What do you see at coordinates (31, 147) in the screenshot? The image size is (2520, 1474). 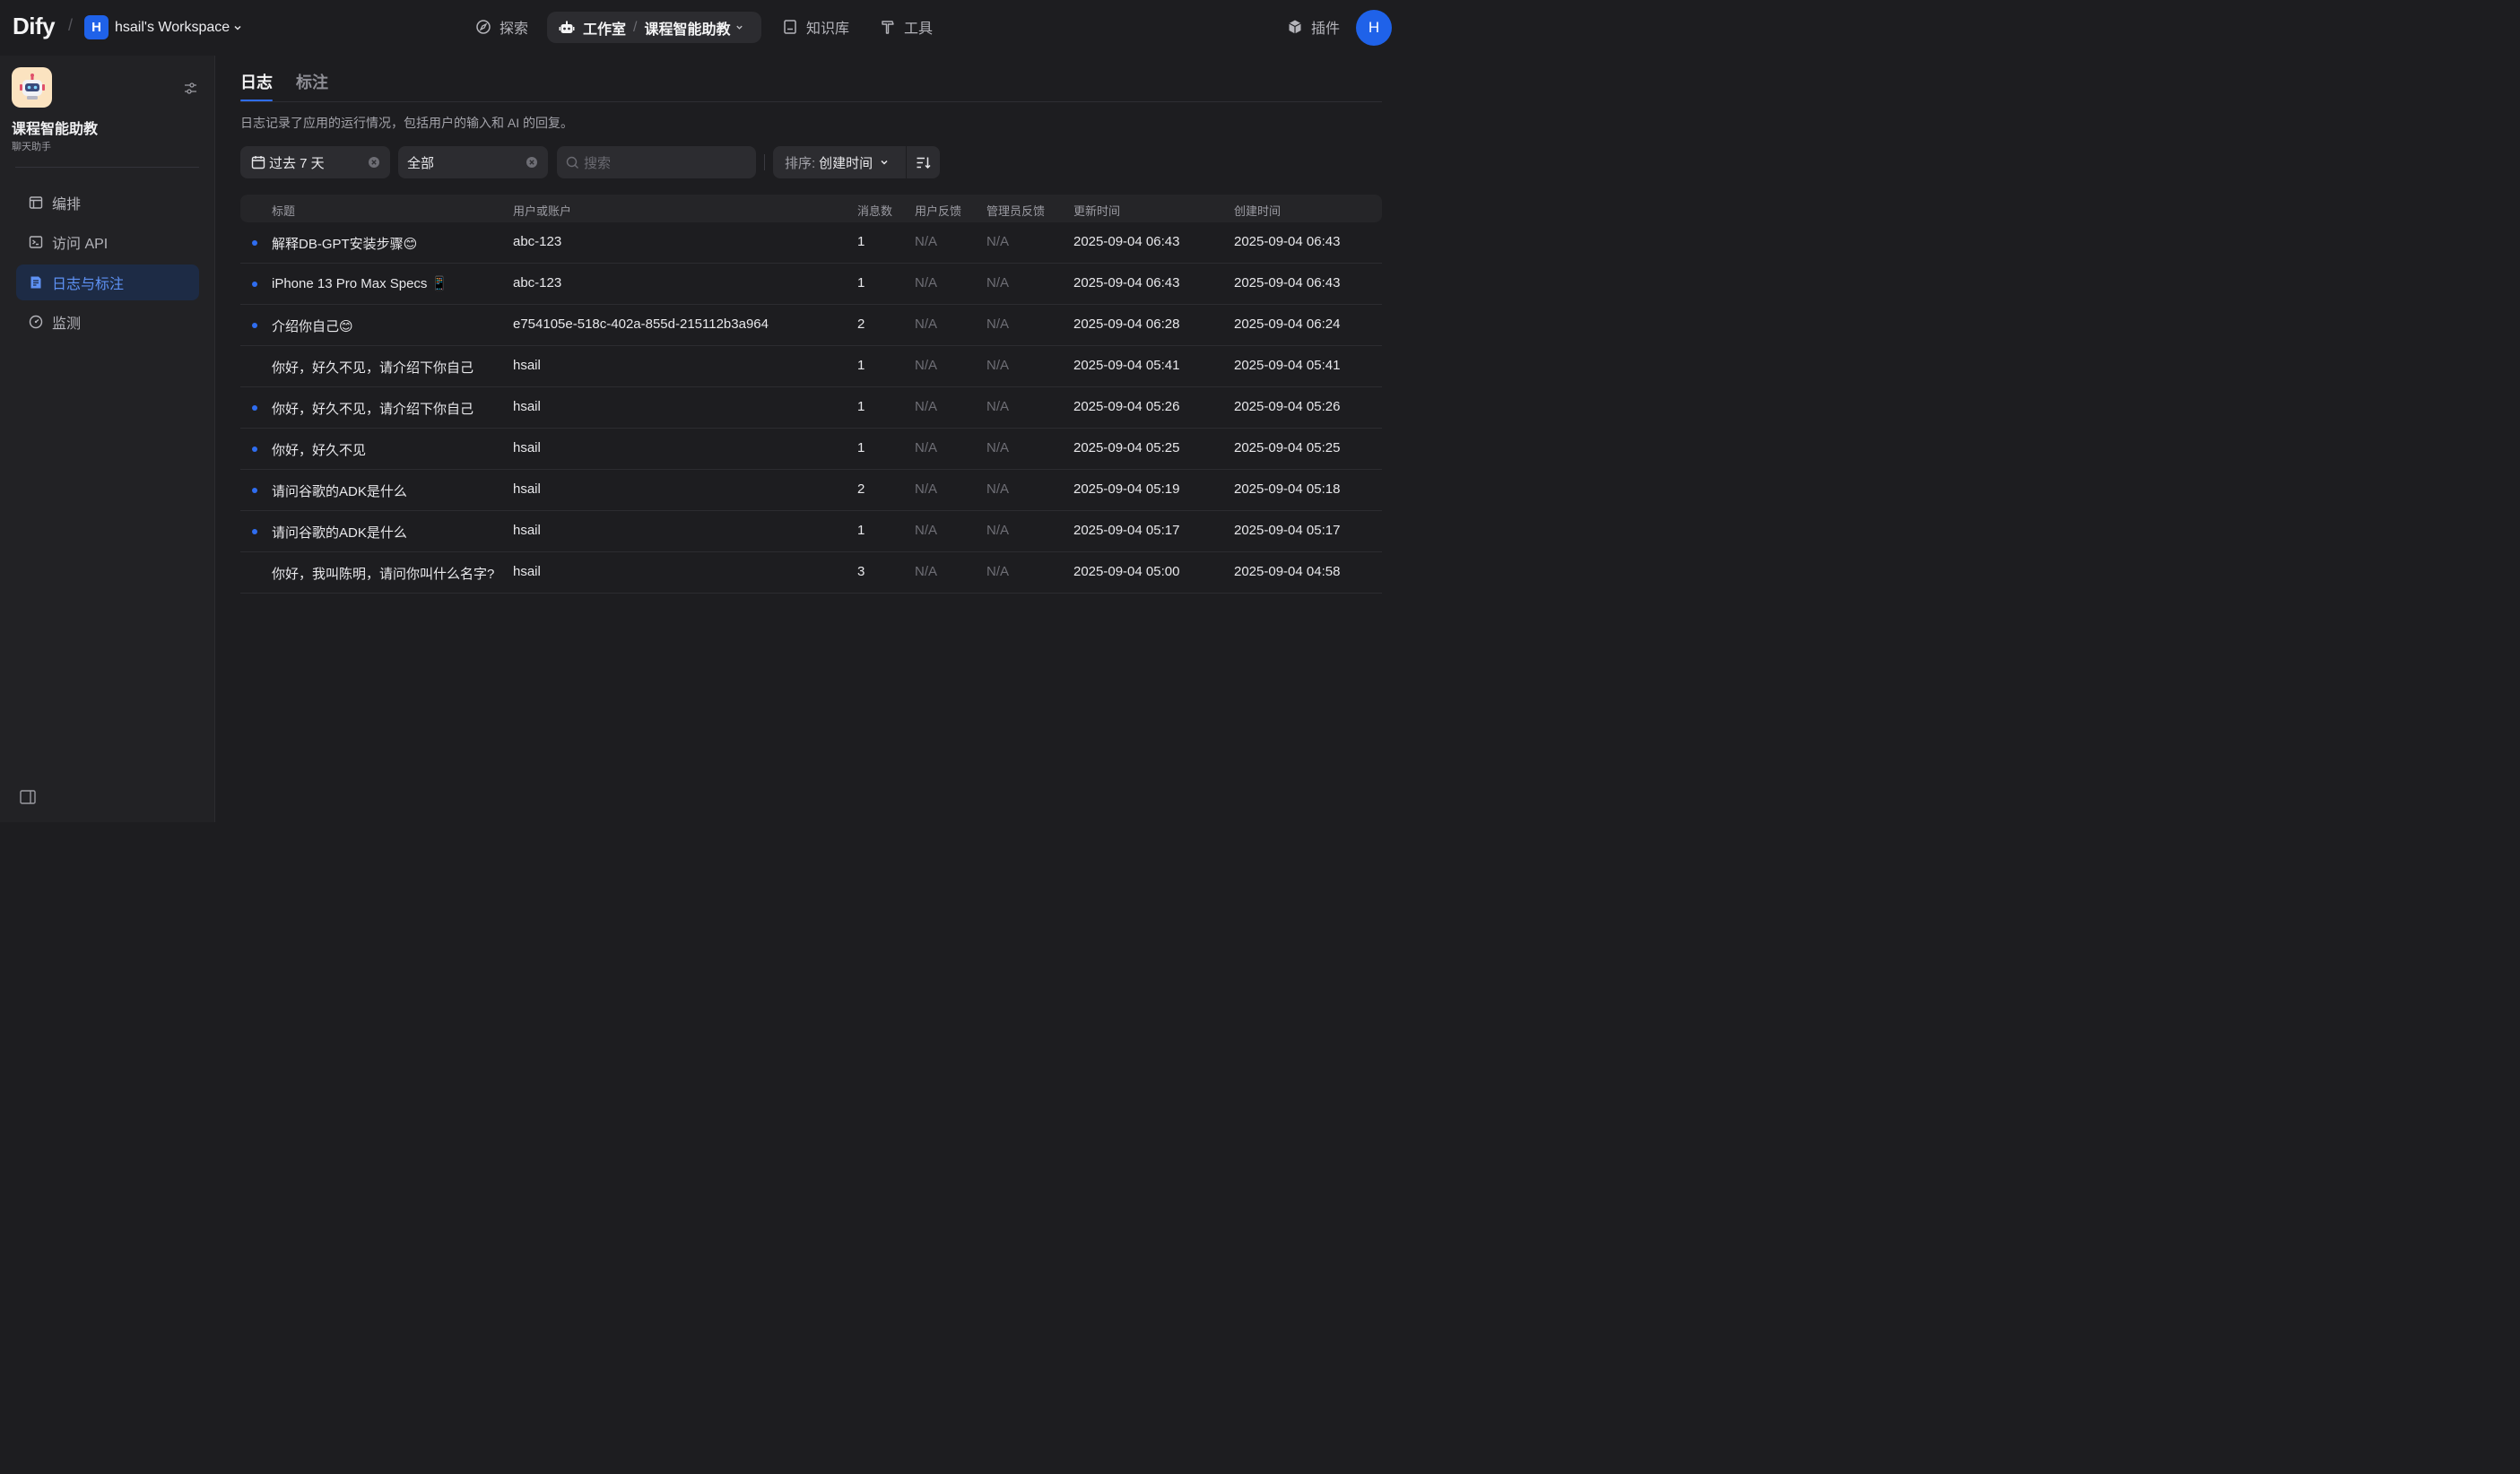 I see `app-type: 聊天助手` at bounding box center [31, 147].